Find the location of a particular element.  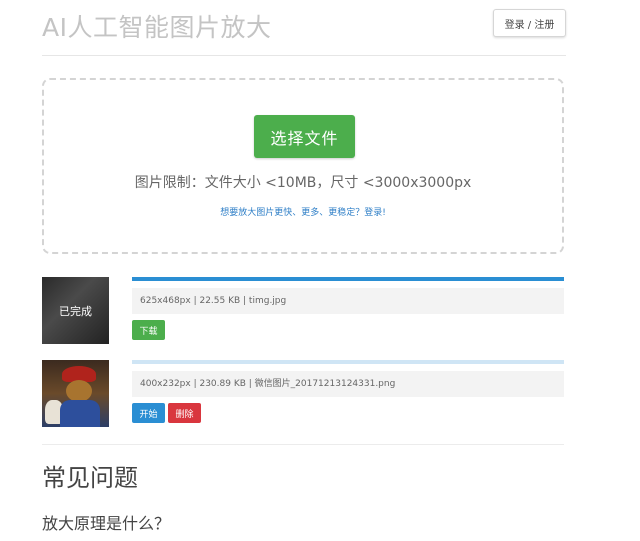

file-info: 625x468px | 22.55 KB | timg.jpg 下载 is located at coordinates (348, 311).